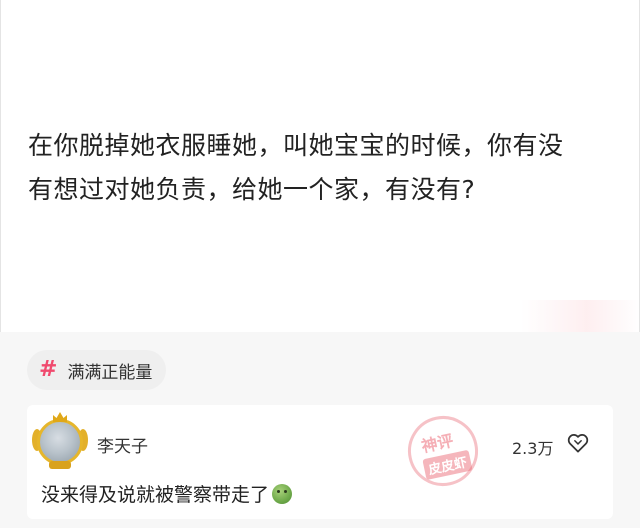  Describe the element at coordinates (60, 442) in the screenshot. I see `user-avatar` at that location.